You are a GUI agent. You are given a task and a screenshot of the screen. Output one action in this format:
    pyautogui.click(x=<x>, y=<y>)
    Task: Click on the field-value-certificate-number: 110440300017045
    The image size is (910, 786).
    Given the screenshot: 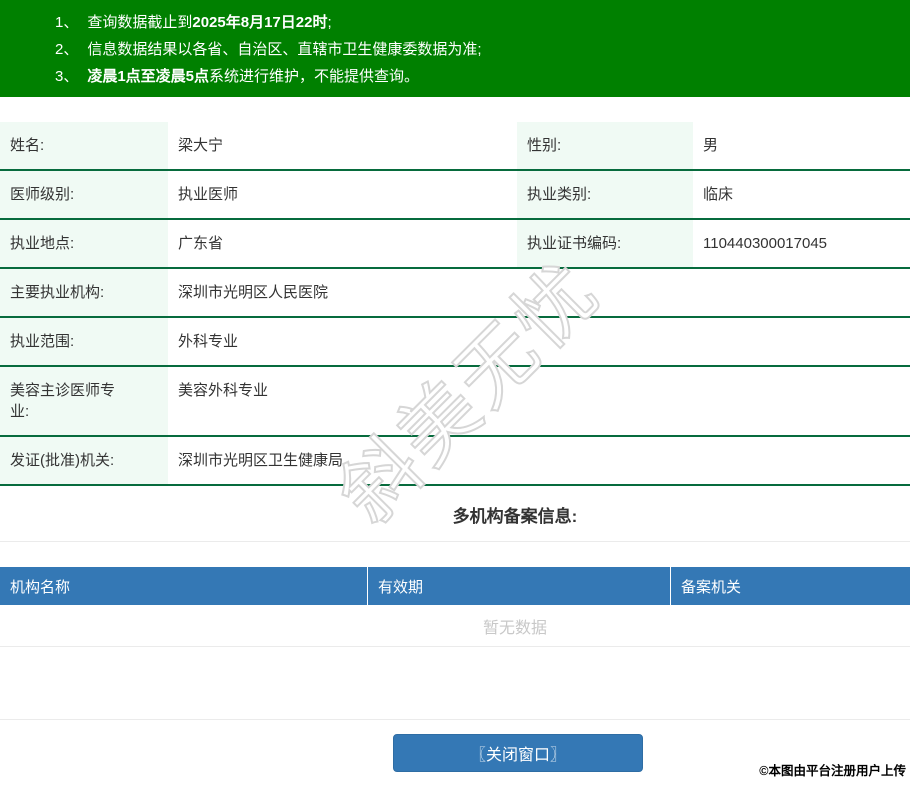 What is the action you would take?
    pyautogui.click(x=801, y=244)
    